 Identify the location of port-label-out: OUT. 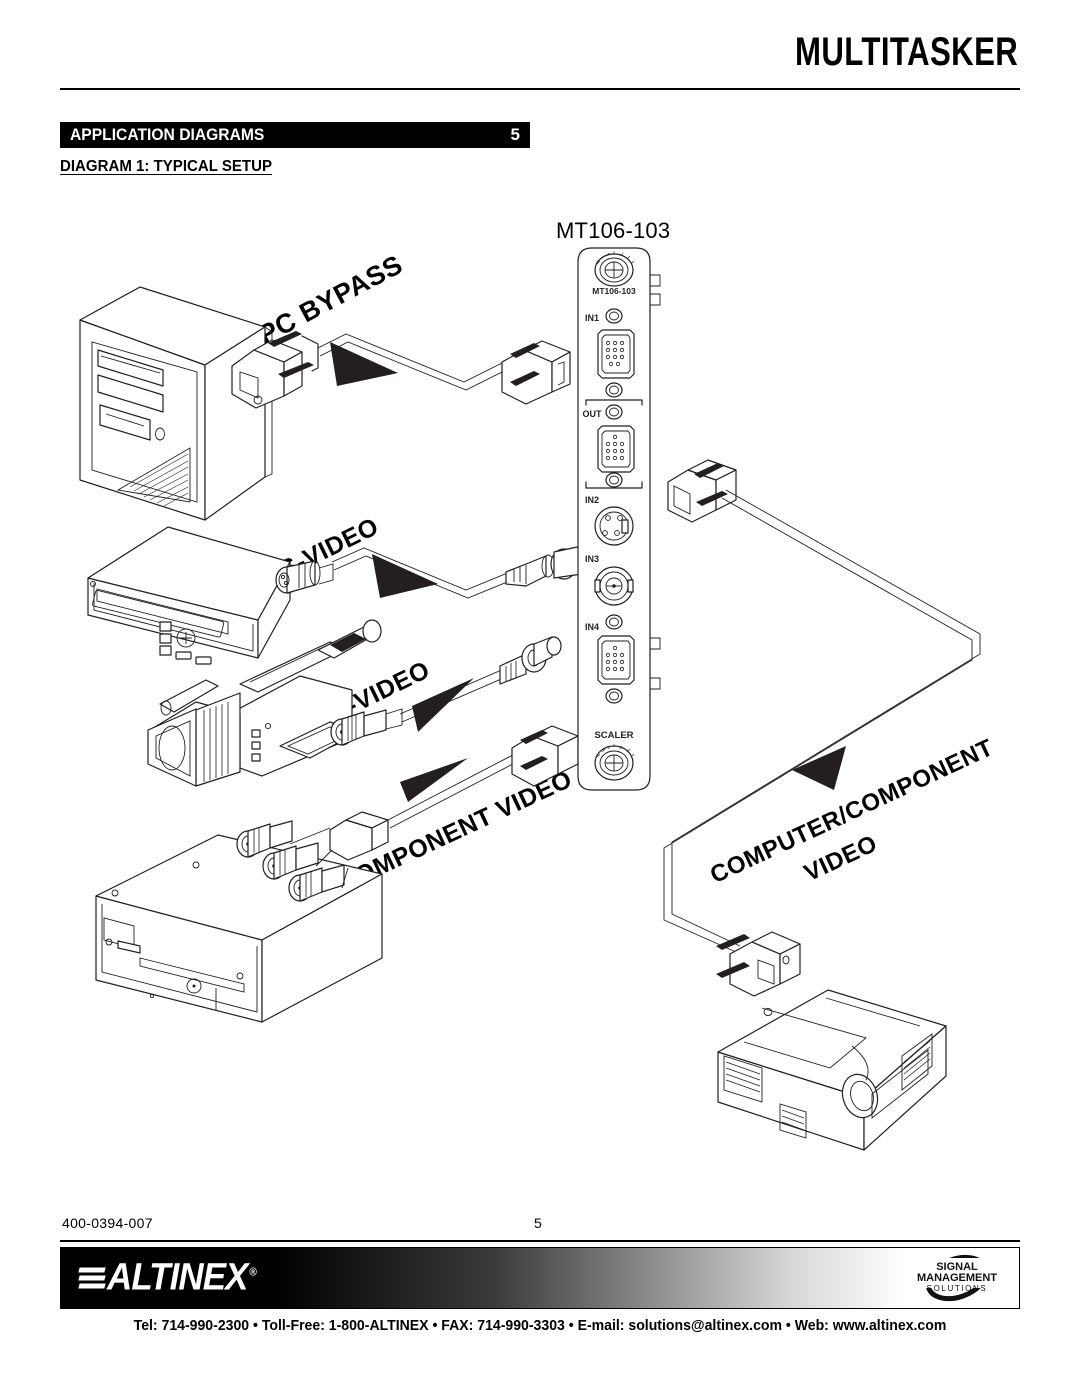
(593, 414).